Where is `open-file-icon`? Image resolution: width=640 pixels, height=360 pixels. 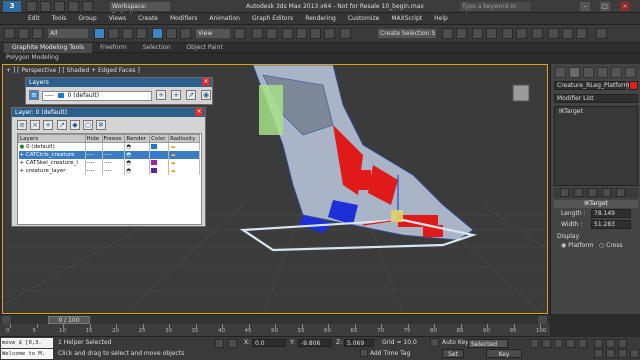 open-file-icon is located at coordinates (45, 6).